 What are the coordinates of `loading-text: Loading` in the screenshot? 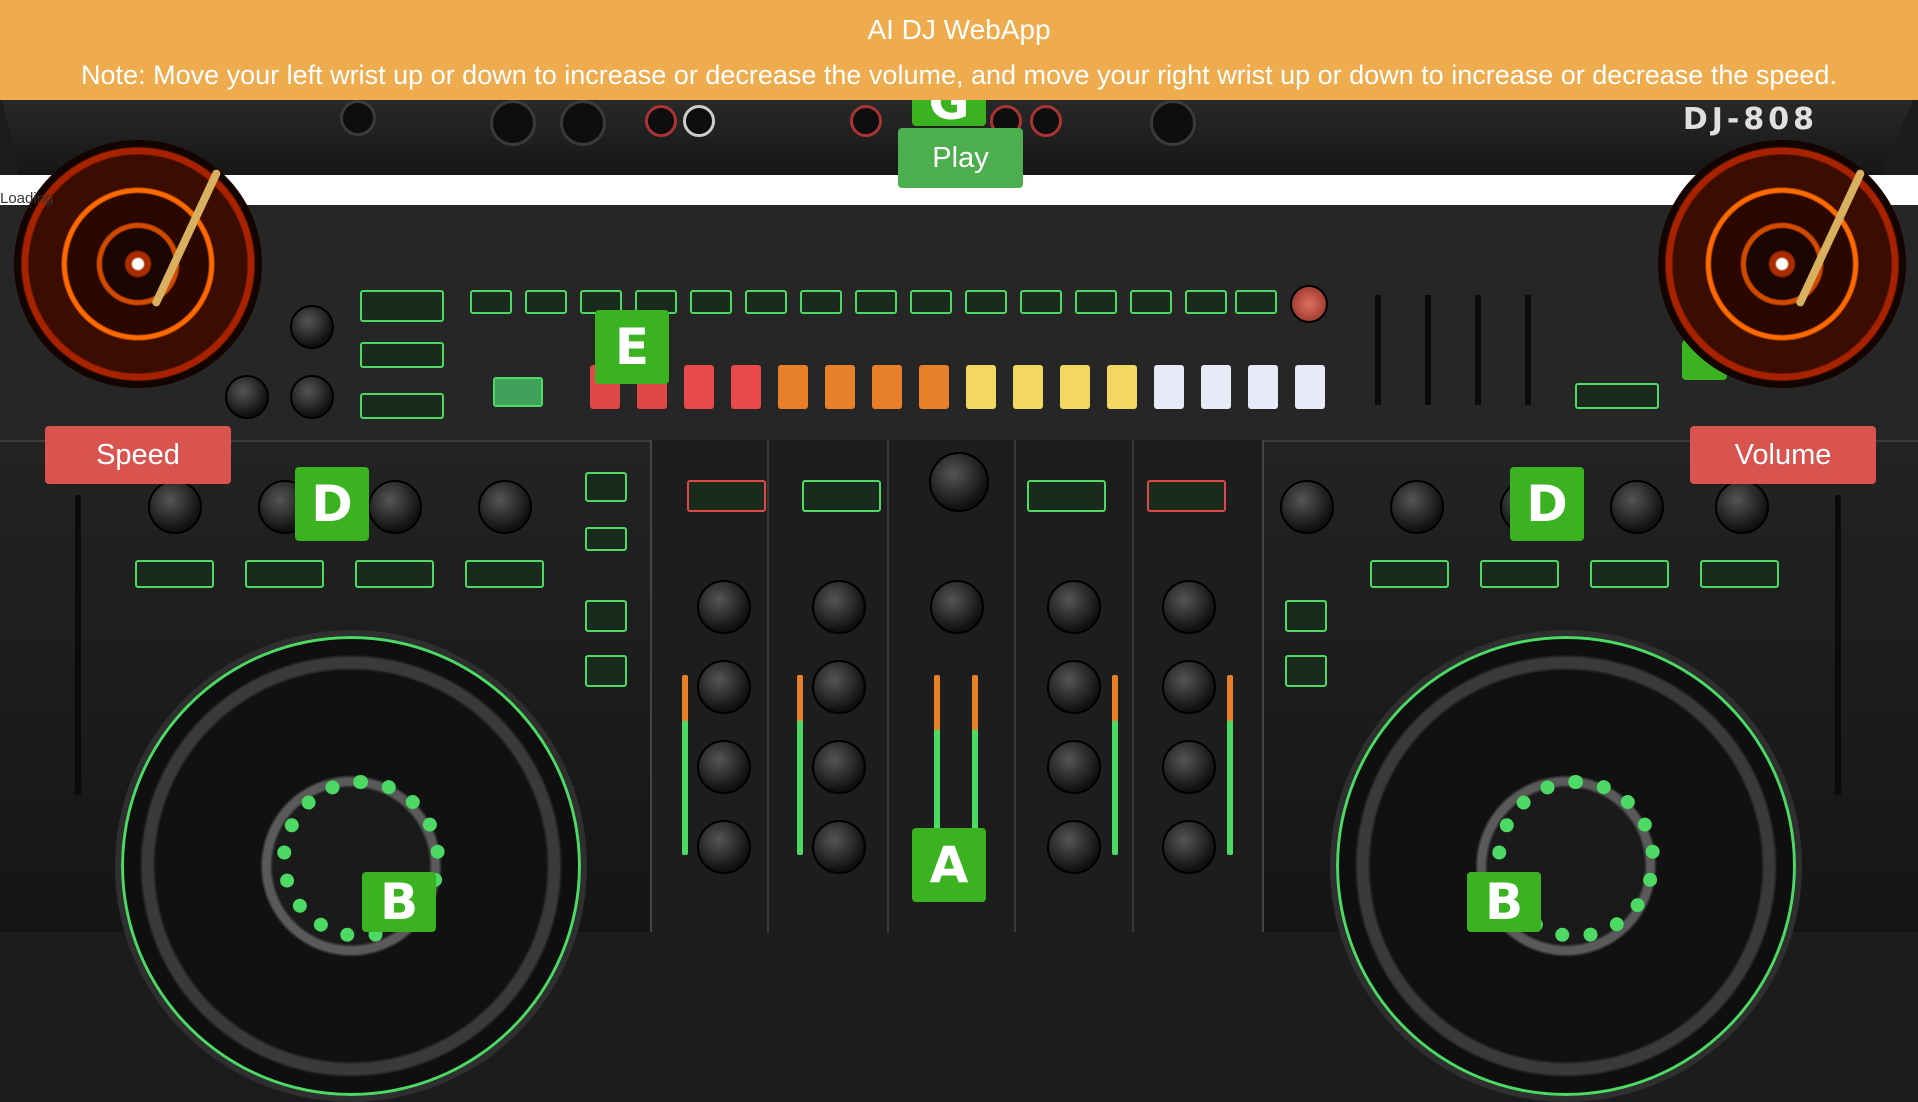 It's located at (27, 198).